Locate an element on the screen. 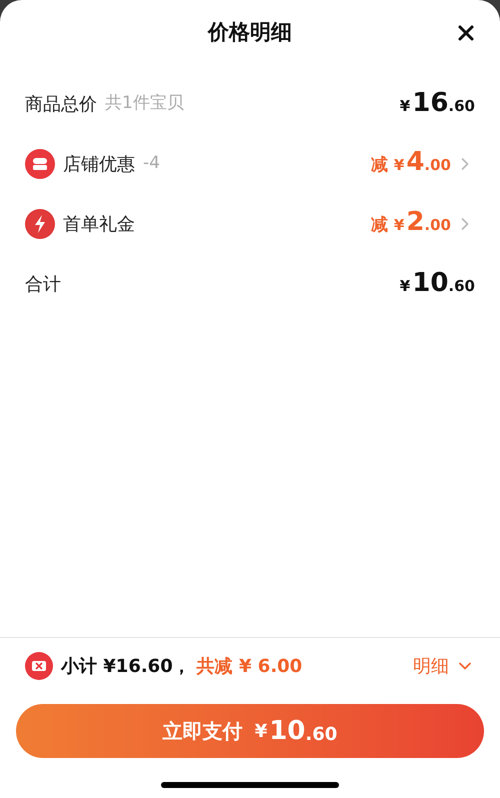 The image size is (500, 798). pay-button: 立即支付 ¥10.60 is located at coordinates (250, 731).